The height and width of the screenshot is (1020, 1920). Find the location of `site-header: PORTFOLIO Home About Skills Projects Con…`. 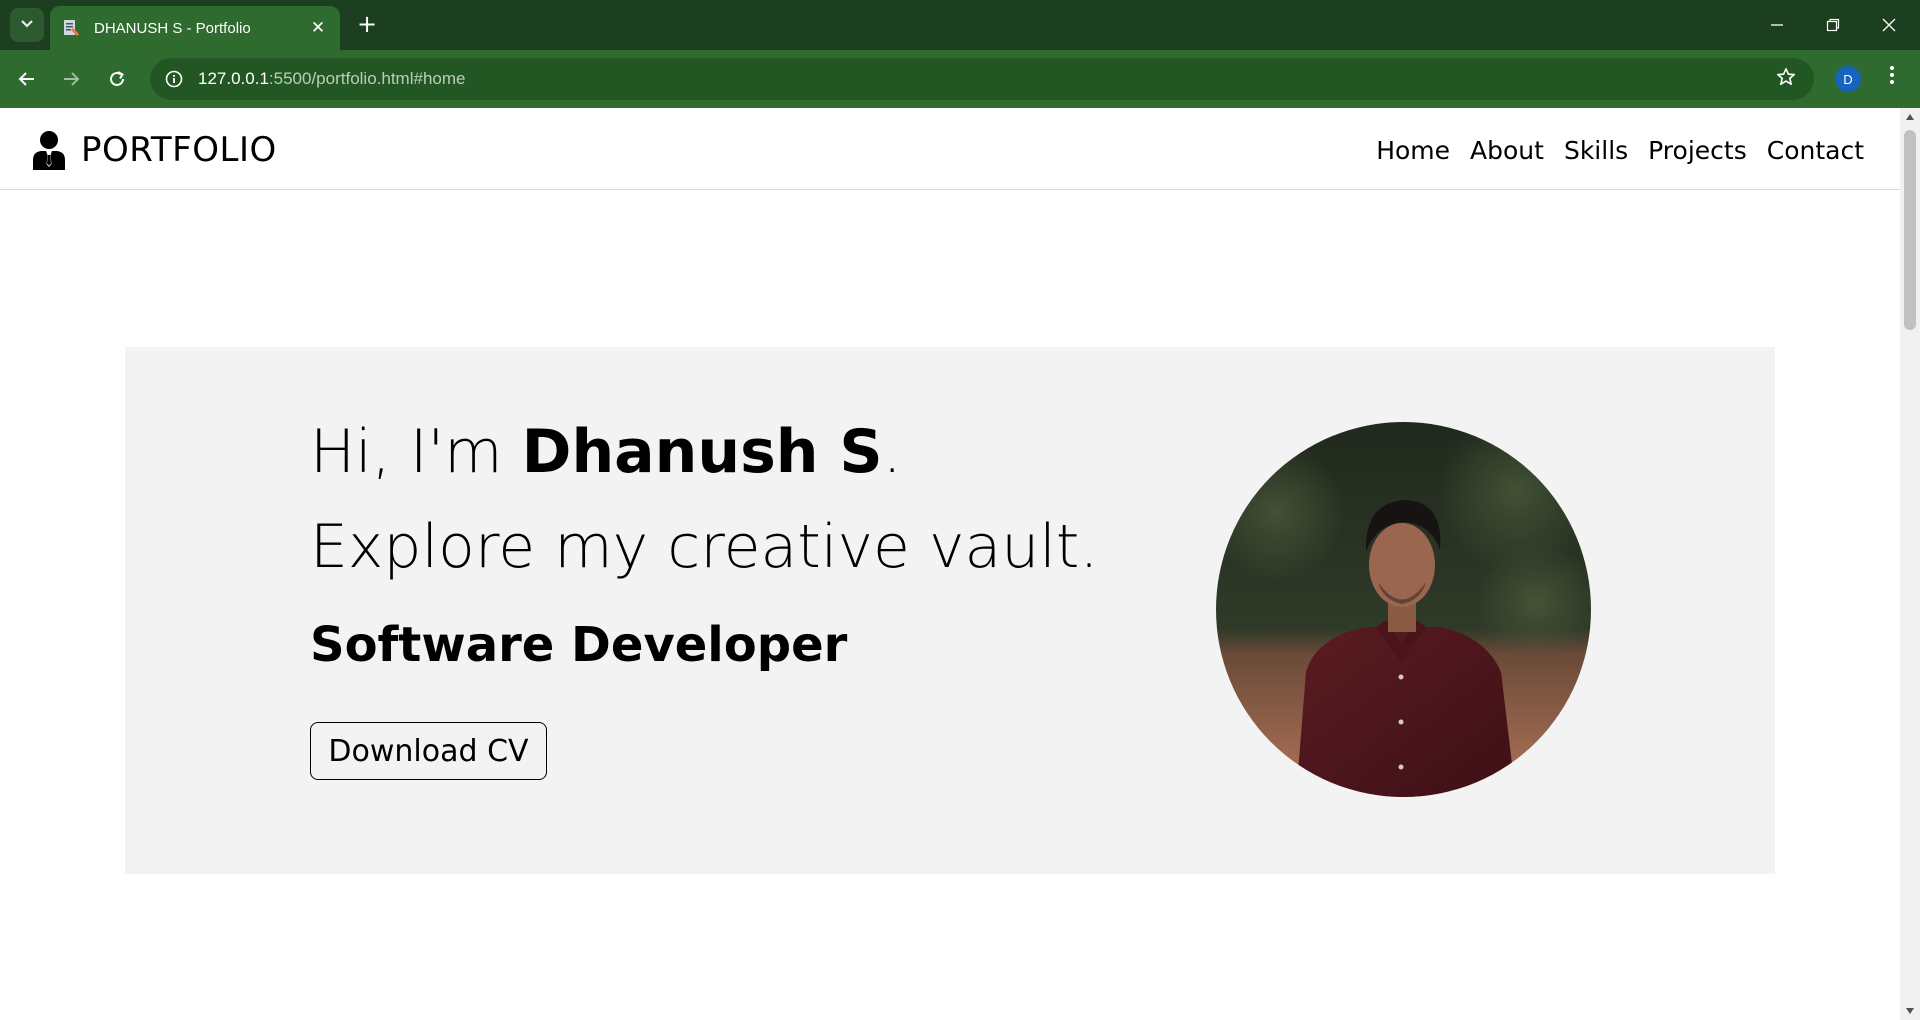

site-header: PORTFOLIO Home About Skills Projects Con… is located at coordinates (950, 149).